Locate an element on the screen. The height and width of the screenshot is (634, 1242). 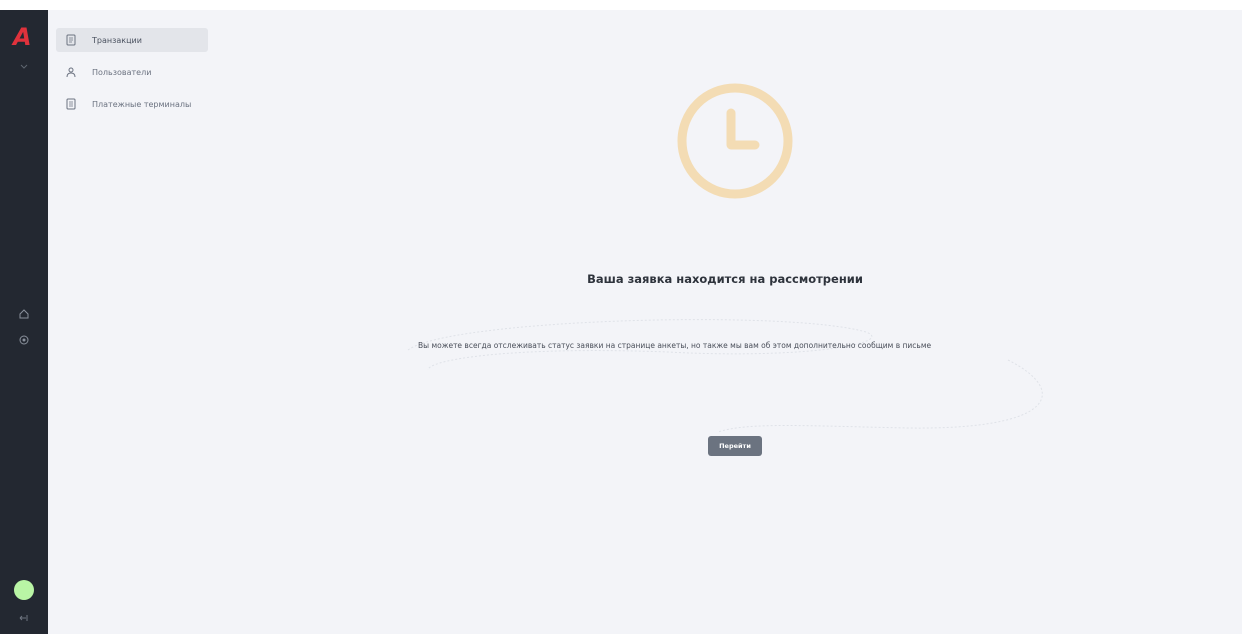
sidebar-item-transactions: Транзакции is located at coordinates (132, 40).